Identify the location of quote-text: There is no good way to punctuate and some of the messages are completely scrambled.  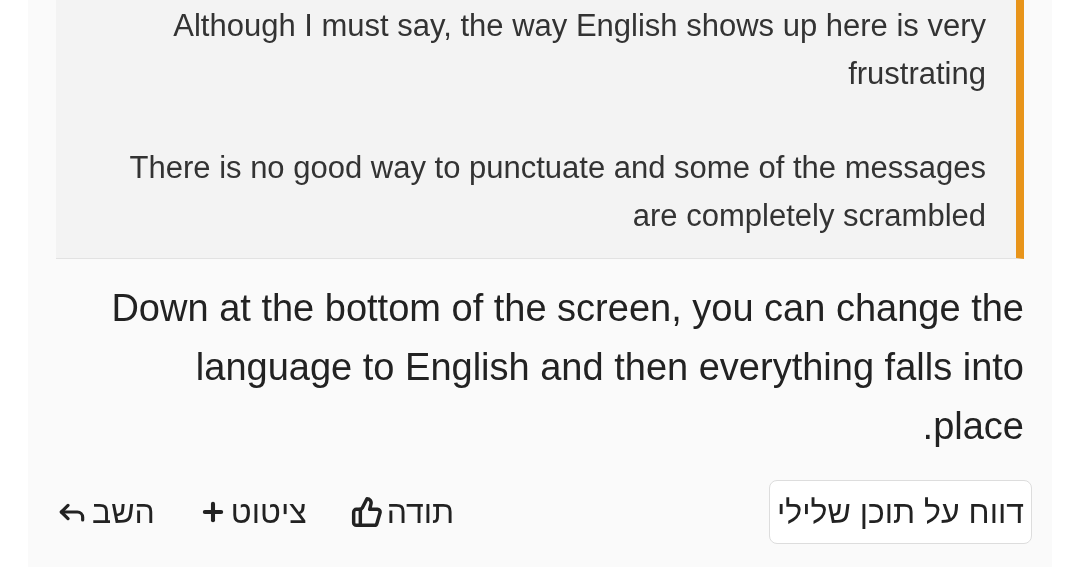
(557, 192).